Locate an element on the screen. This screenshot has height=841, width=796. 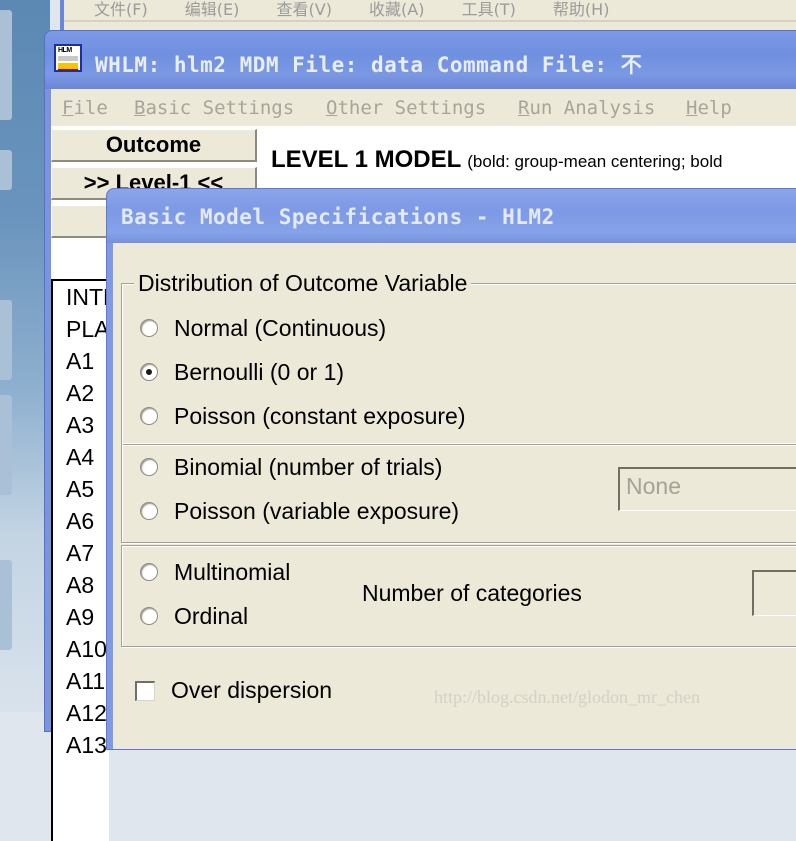
menu-other-settings: Other Settings is located at coordinates (406, 108).